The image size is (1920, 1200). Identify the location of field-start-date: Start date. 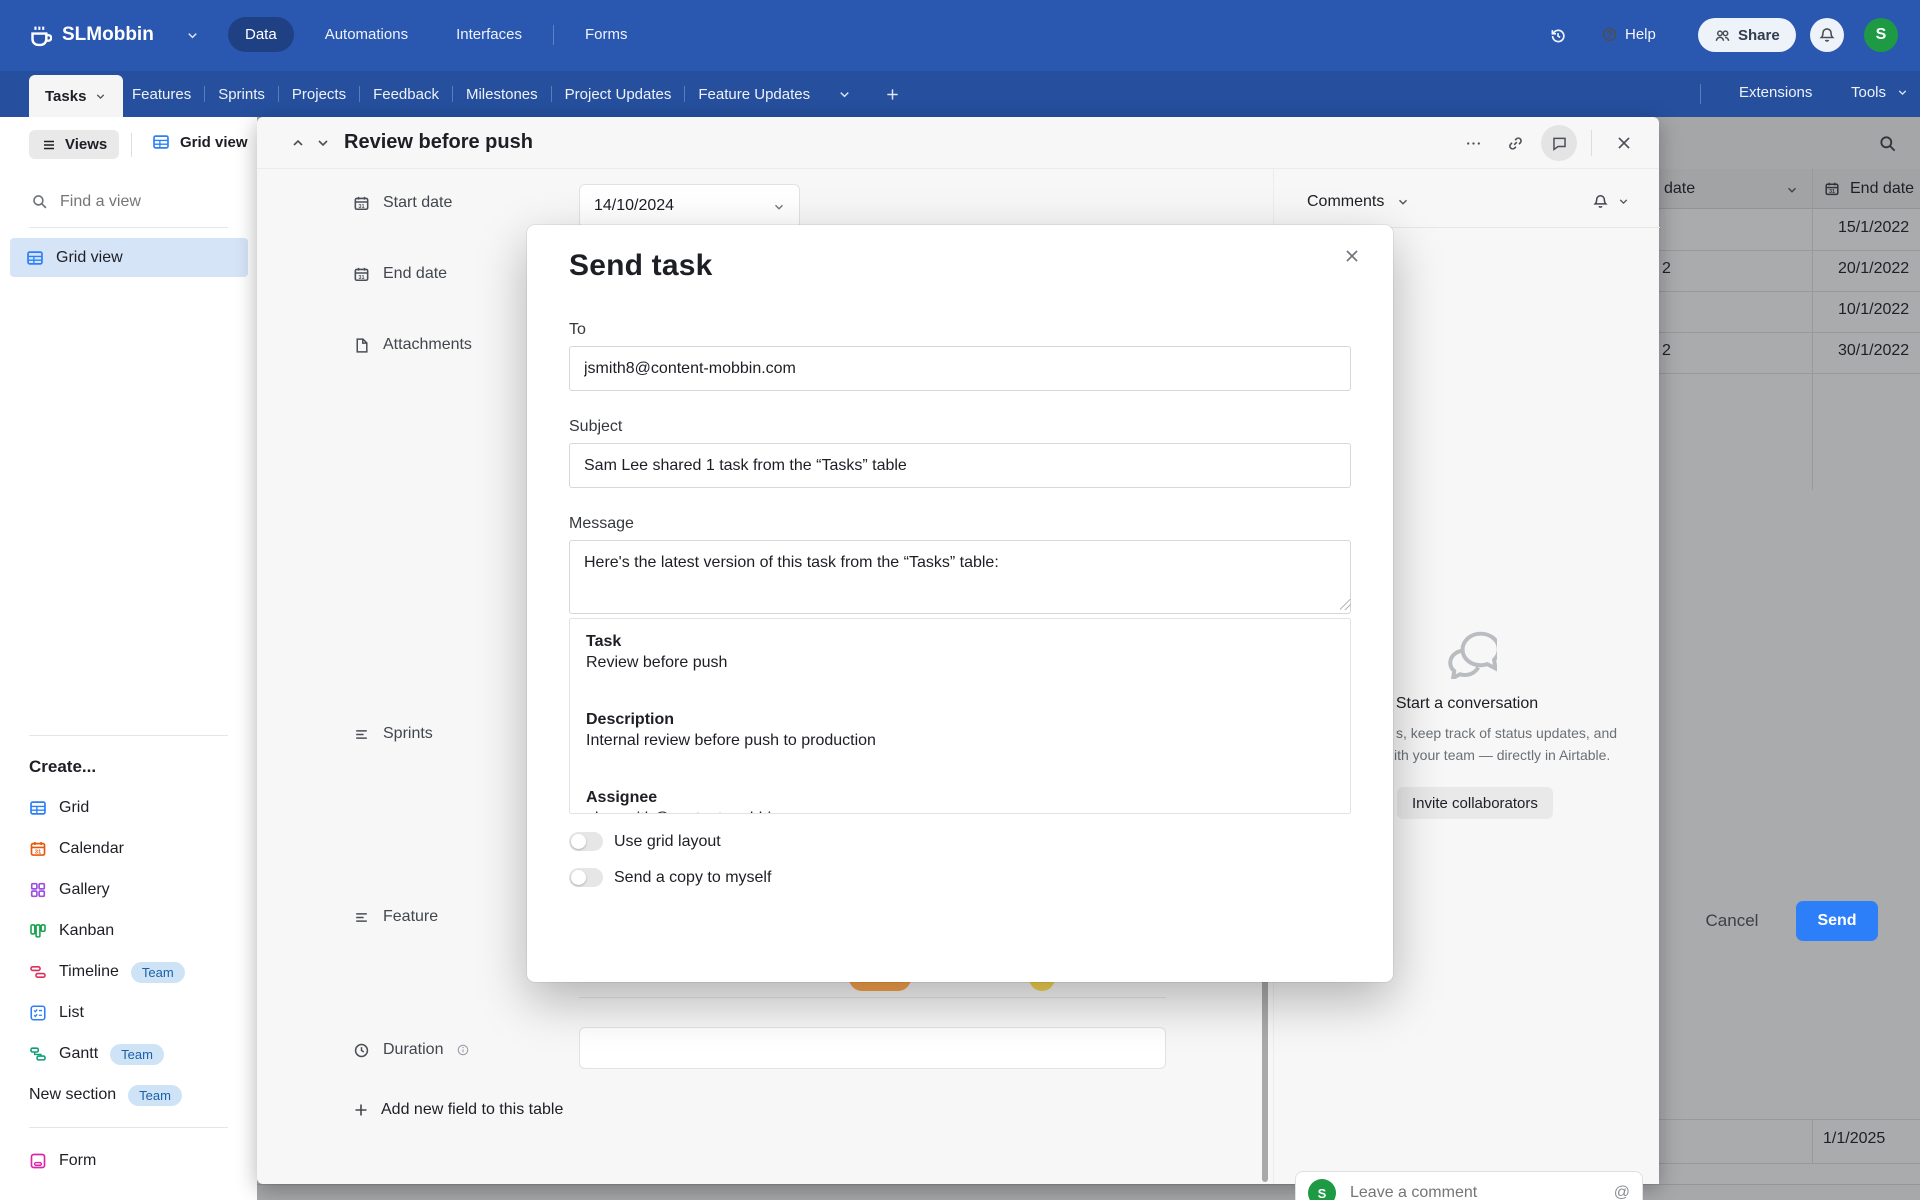
(402, 203).